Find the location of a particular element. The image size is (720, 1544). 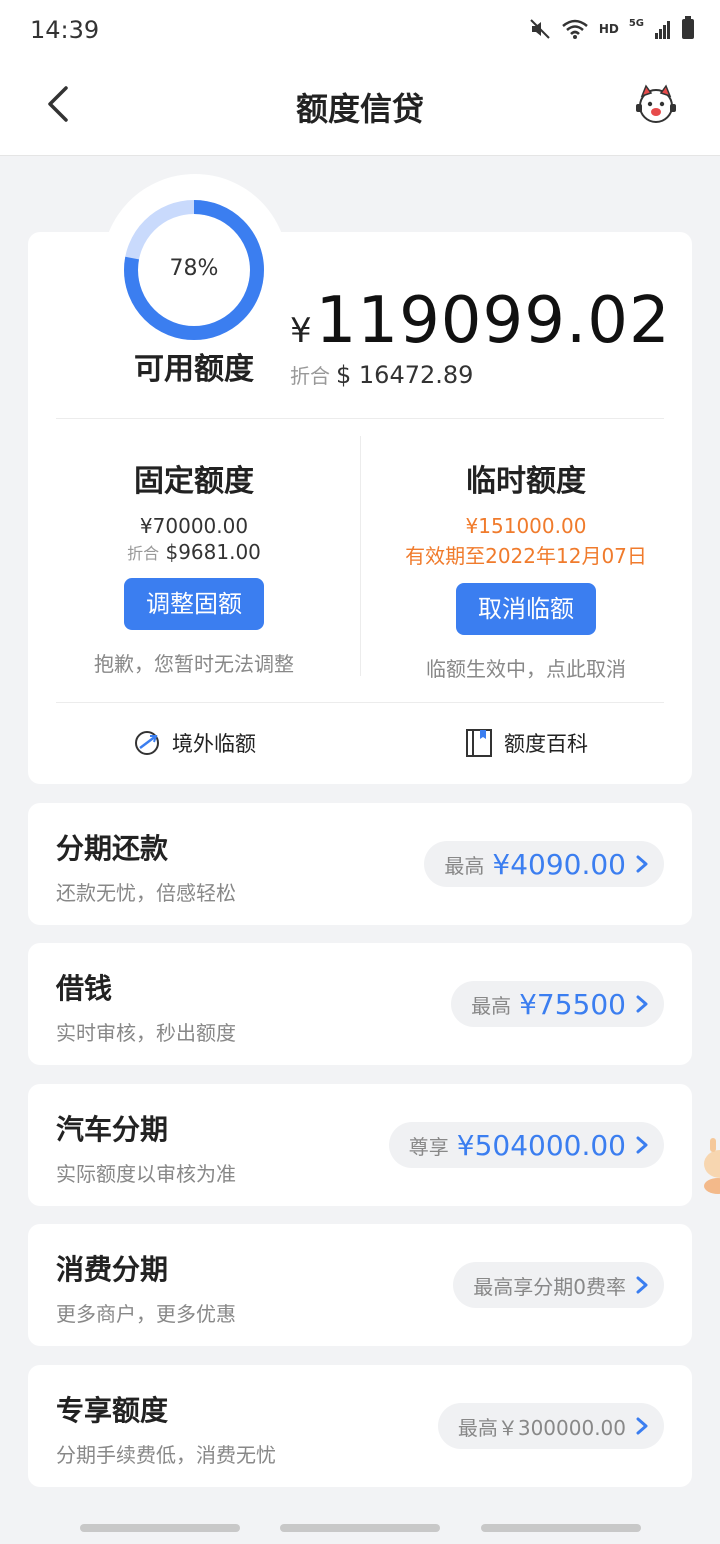

product-amount-pill: 最高享分期0费率 is located at coordinates (558, 1285).